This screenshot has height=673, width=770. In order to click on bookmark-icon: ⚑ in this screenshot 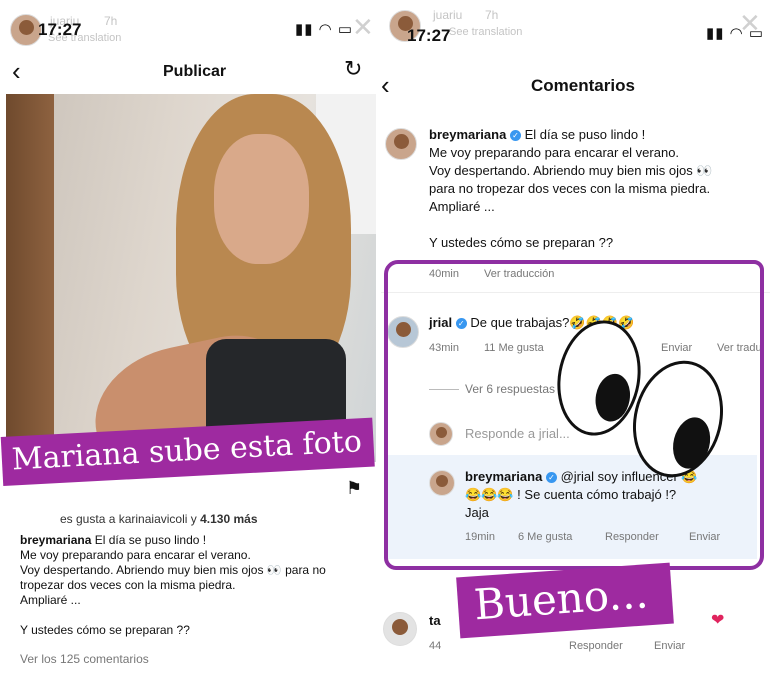, I will do `click(354, 488)`.